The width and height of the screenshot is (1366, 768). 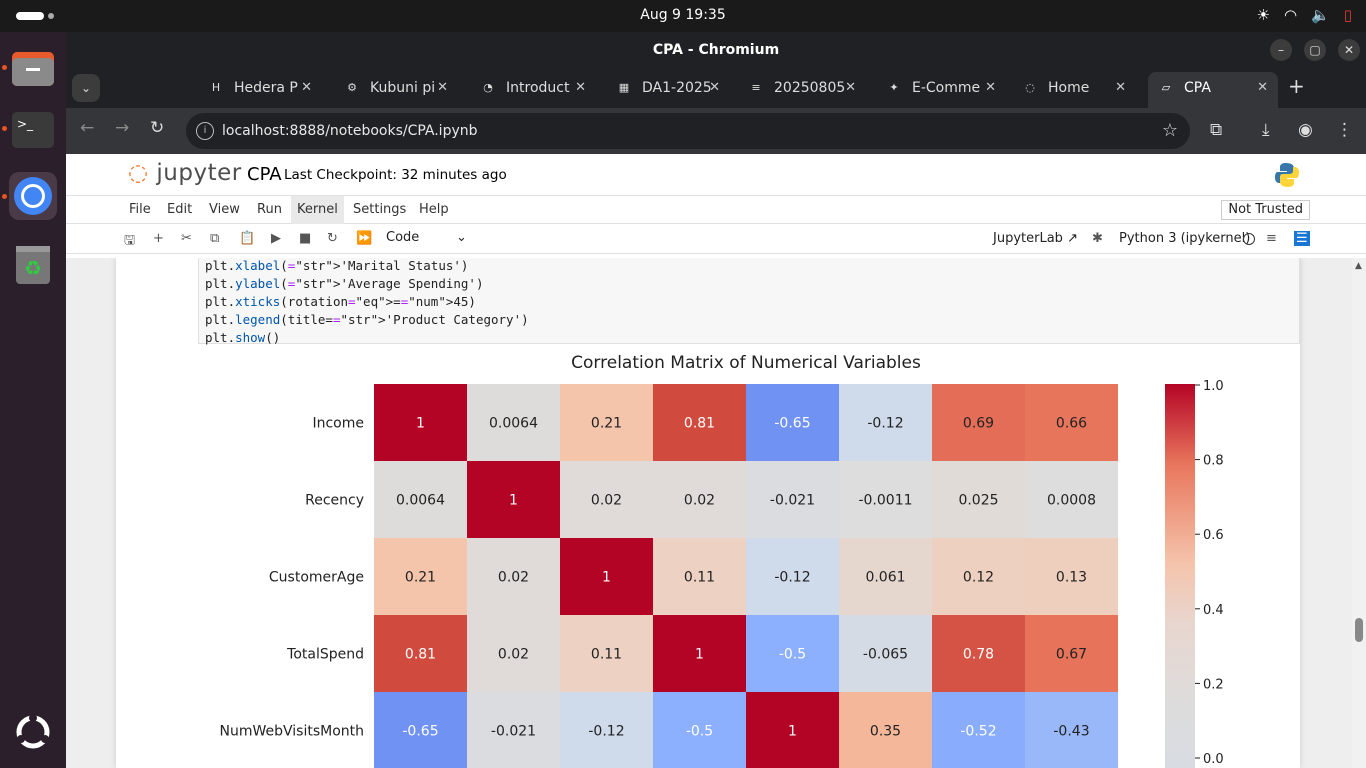 What do you see at coordinates (186, 238) in the screenshot?
I see `cut-icon: ✂` at bounding box center [186, 238].